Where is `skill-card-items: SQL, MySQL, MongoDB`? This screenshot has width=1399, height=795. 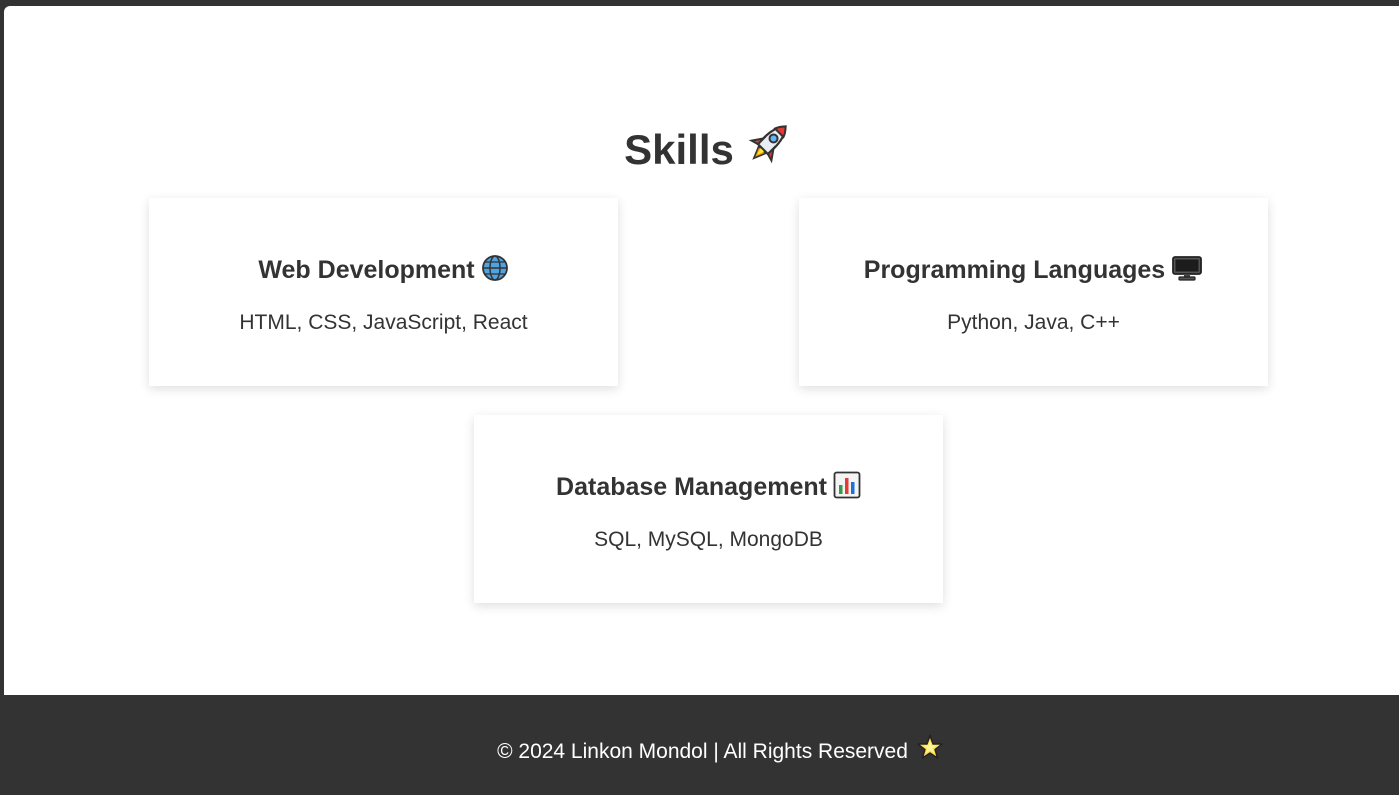
skill-card-items: SQL, MySQL, MongoDB is located at coordinates (708, 539).